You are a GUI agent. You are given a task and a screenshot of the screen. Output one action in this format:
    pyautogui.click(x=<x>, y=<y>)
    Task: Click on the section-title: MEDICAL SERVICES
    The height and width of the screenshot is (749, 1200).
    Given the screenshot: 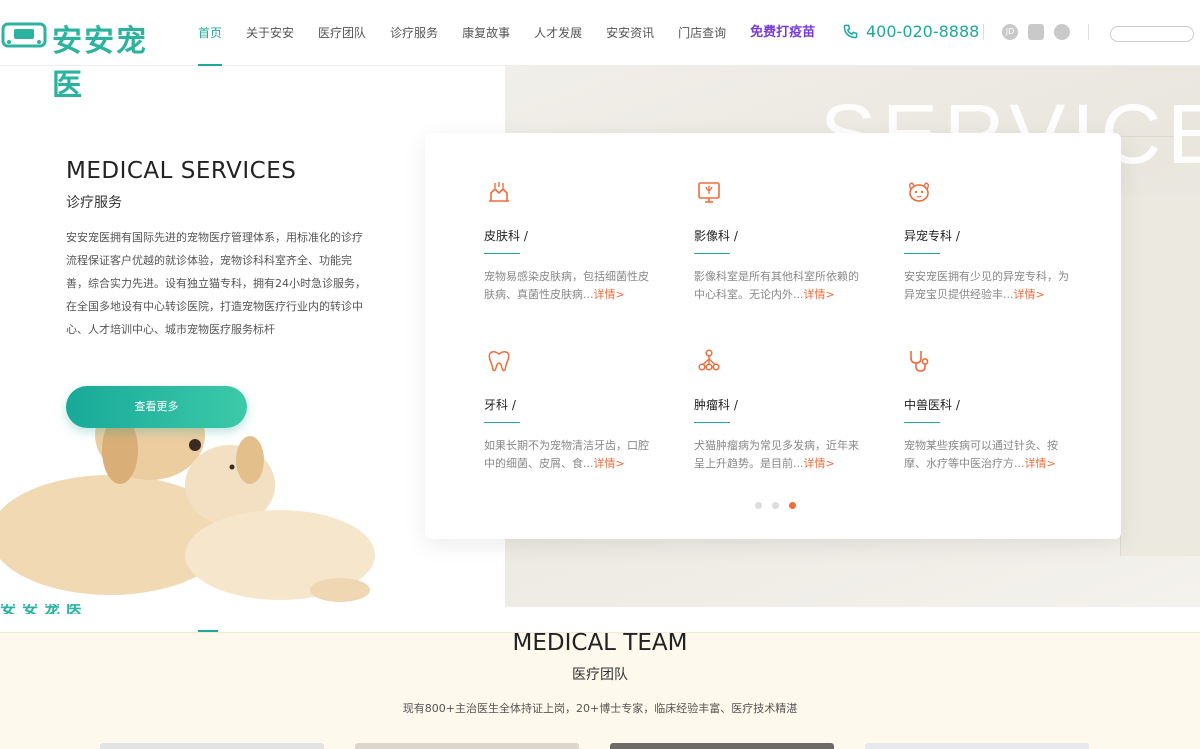 What is the action you would take?
    pyautogui.click(x=181, y=171)
    